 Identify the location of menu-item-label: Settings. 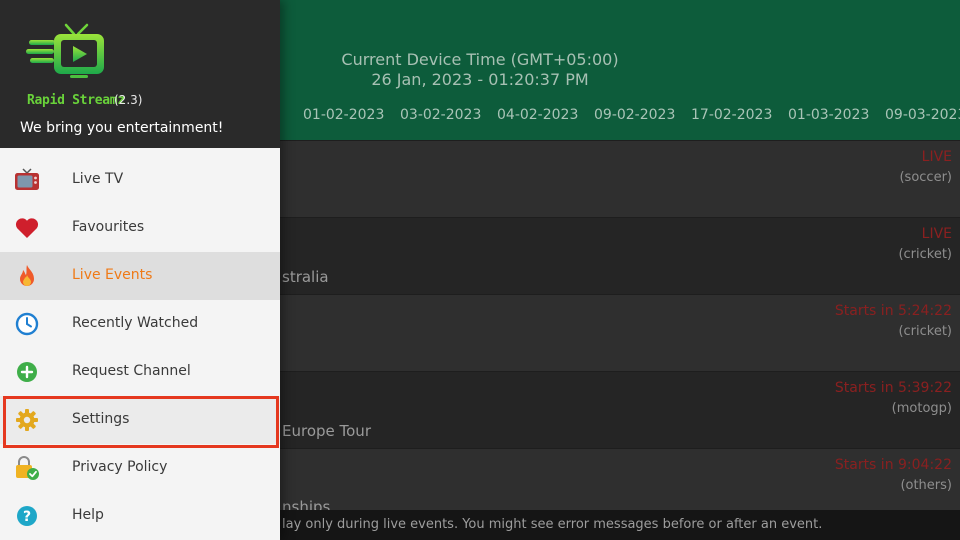
(101, 419).